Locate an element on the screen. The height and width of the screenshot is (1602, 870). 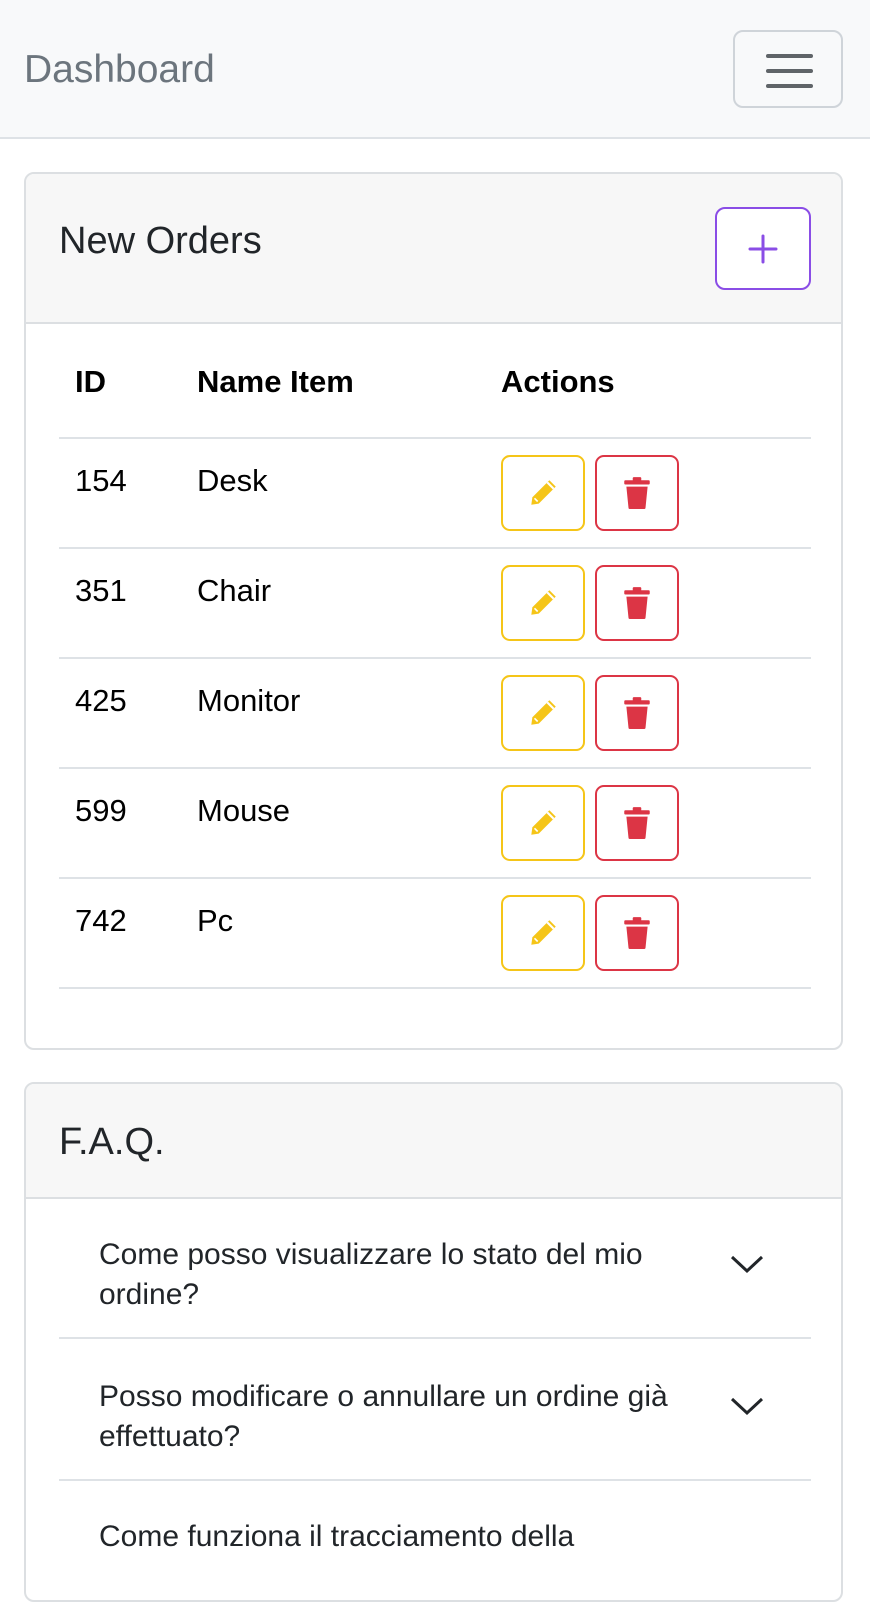
order-name-cell: Chair is located at coordinates (349, 603).